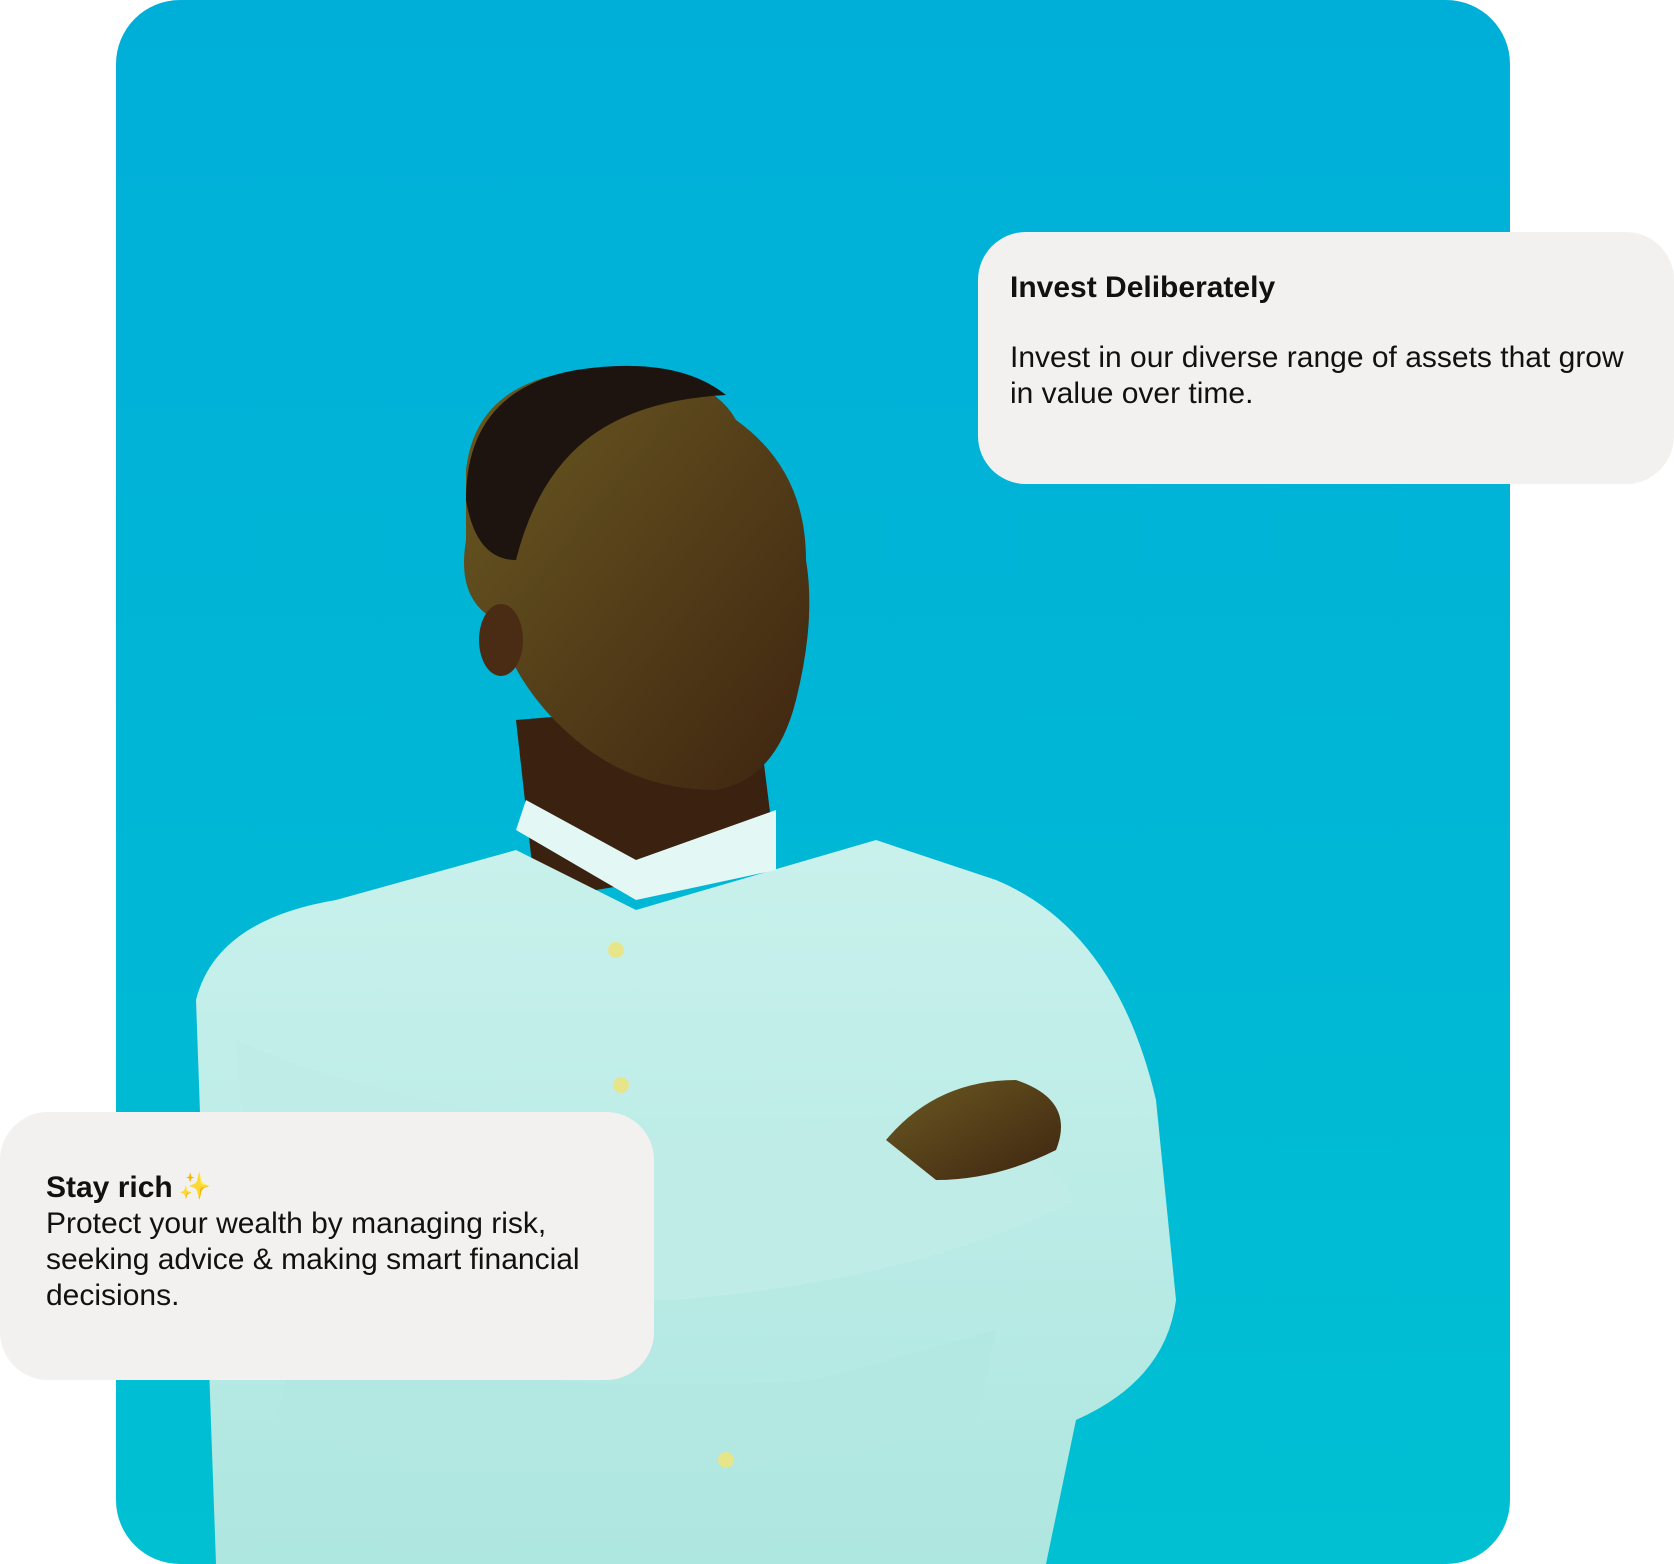 Image resolution: width=1674 pixels, height=1564 pixels. I want to click on invest-card-title: Invest Deliberately, so click(1143, 287).